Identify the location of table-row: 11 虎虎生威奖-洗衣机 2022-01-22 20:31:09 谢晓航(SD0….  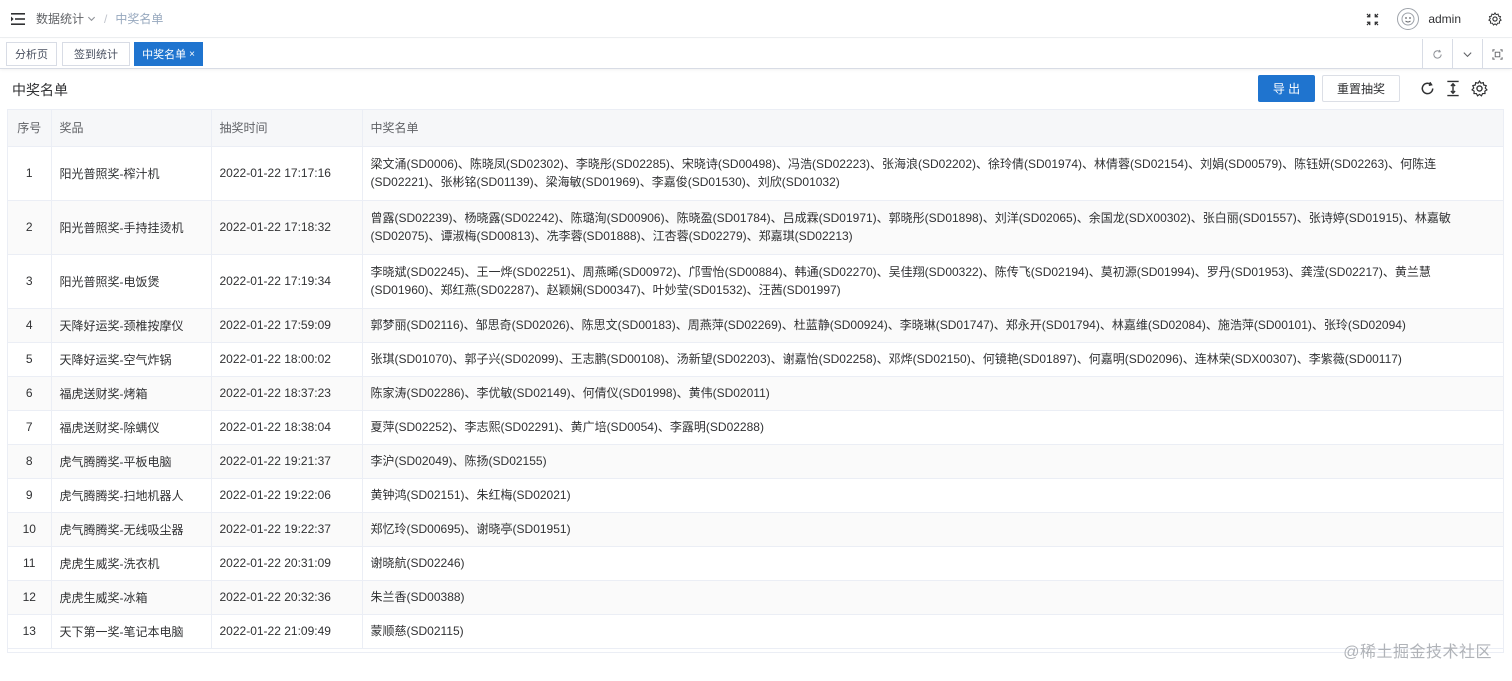
(755, 563).